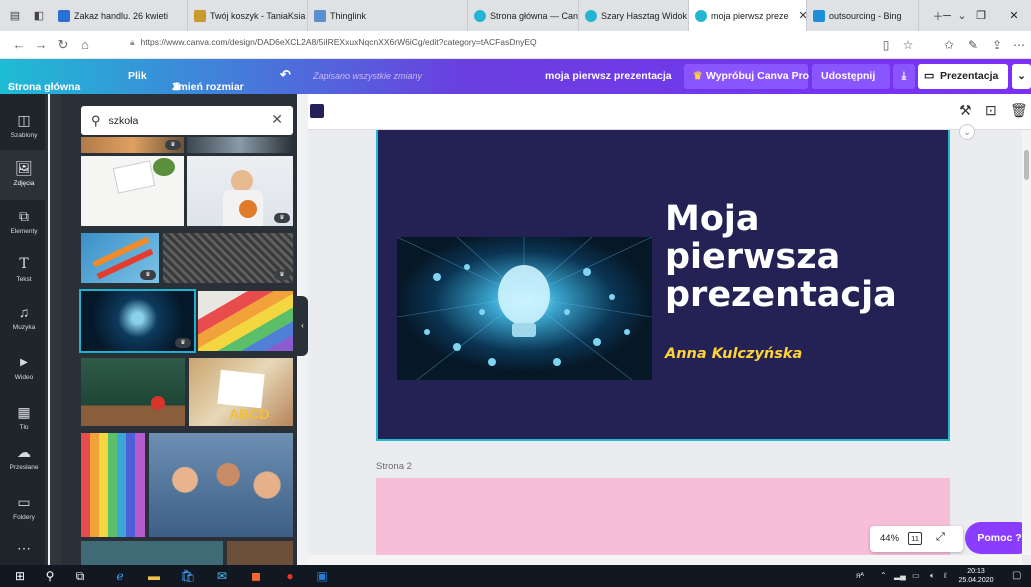 Image resolution: width=1031 pixels, height=587 pixels. What do you see at coordinates (973, 45) in the screenshot?
I see `notes-icon: ✎` at bounding box center [973, 45].